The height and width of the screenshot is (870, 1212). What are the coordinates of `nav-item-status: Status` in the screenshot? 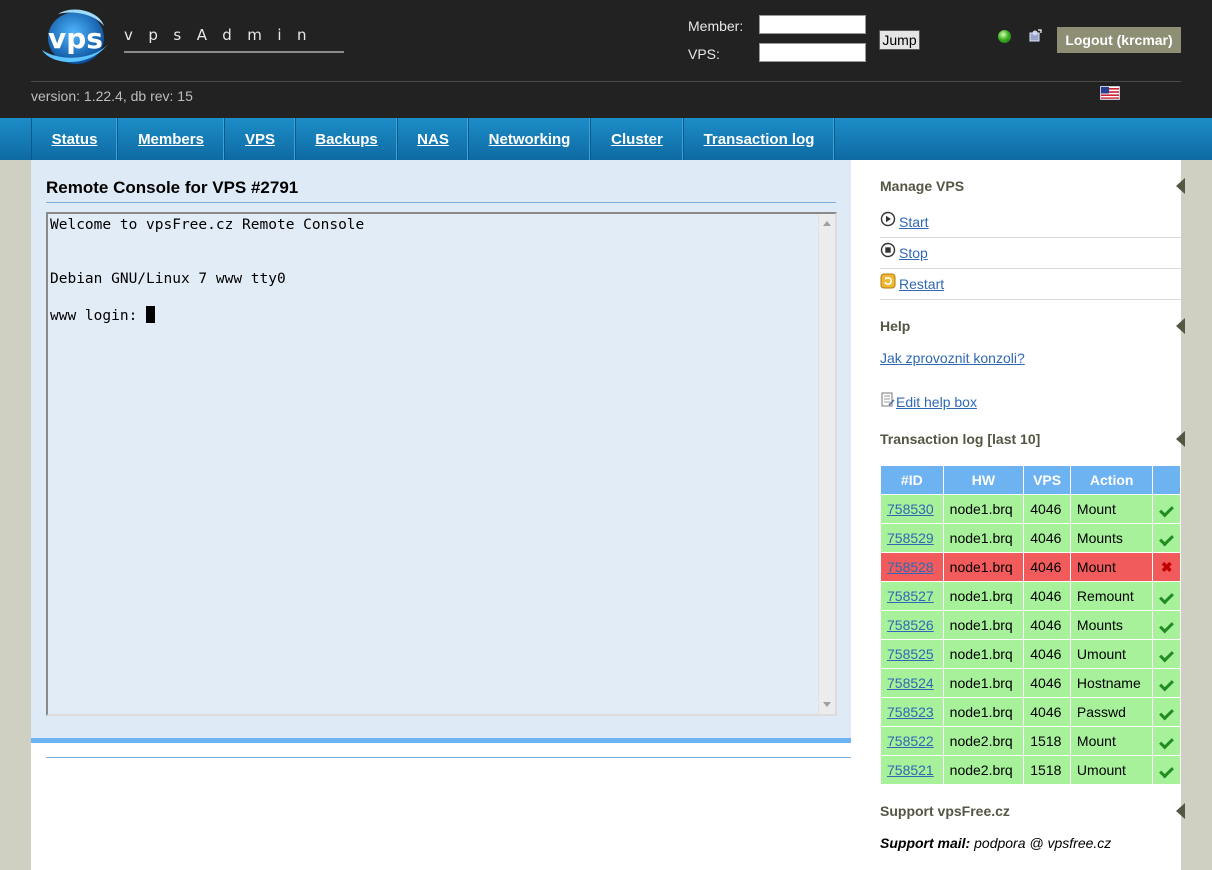 It's located at (75, 139).